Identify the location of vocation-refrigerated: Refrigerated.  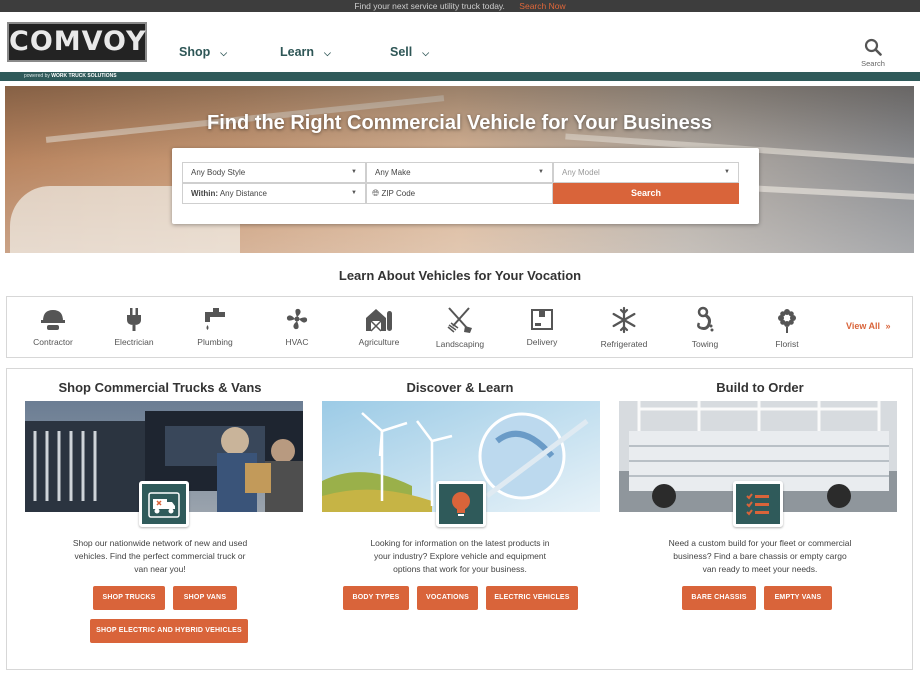
(624, 327).